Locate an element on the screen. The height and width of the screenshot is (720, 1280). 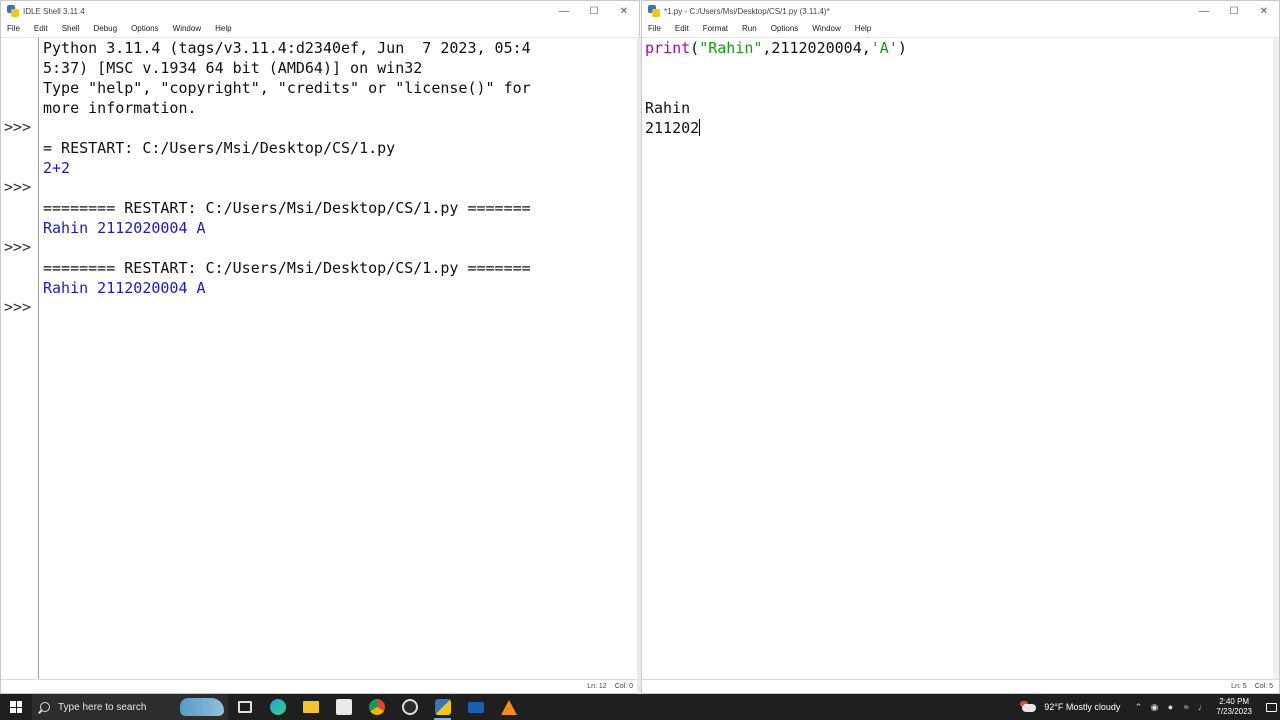
editor-statusbar: Ln: 5 Col: 5 is located at coordinates (960, 686).